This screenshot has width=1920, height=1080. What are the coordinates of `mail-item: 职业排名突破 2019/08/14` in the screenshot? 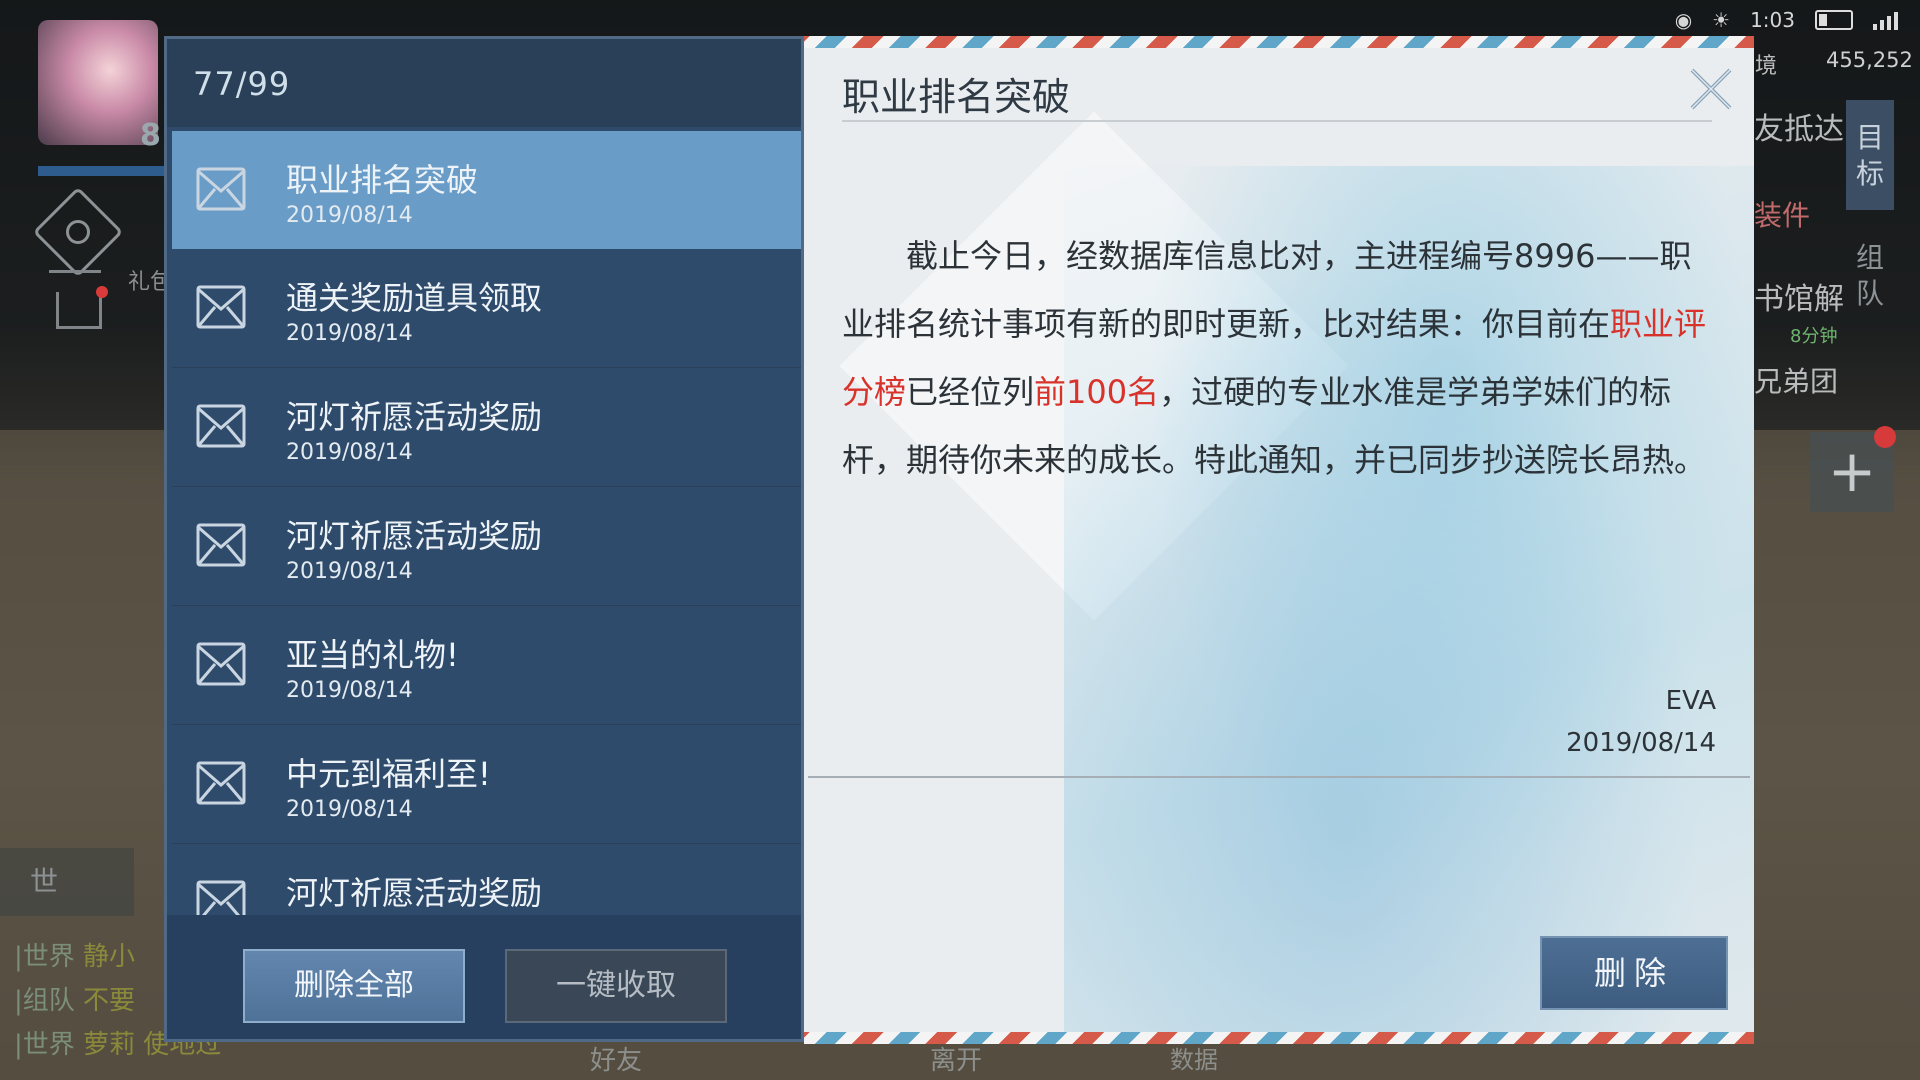 It's located at (486, 190).